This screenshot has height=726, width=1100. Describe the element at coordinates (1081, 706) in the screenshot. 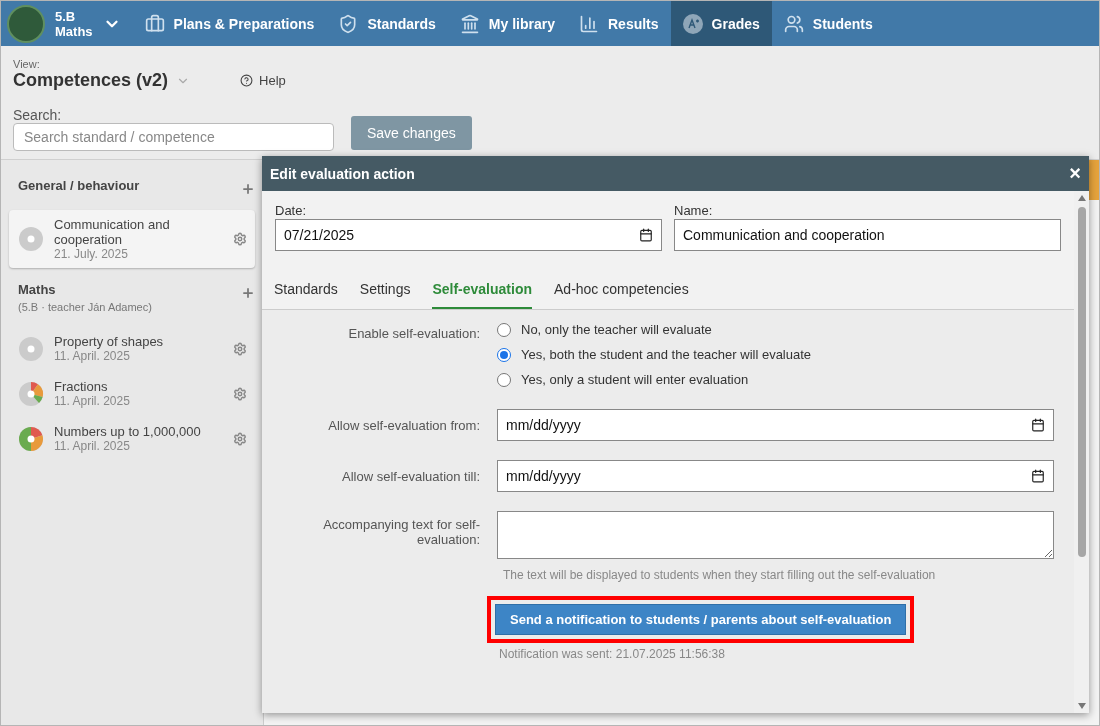

I see `scroll-down-icon` at that location.